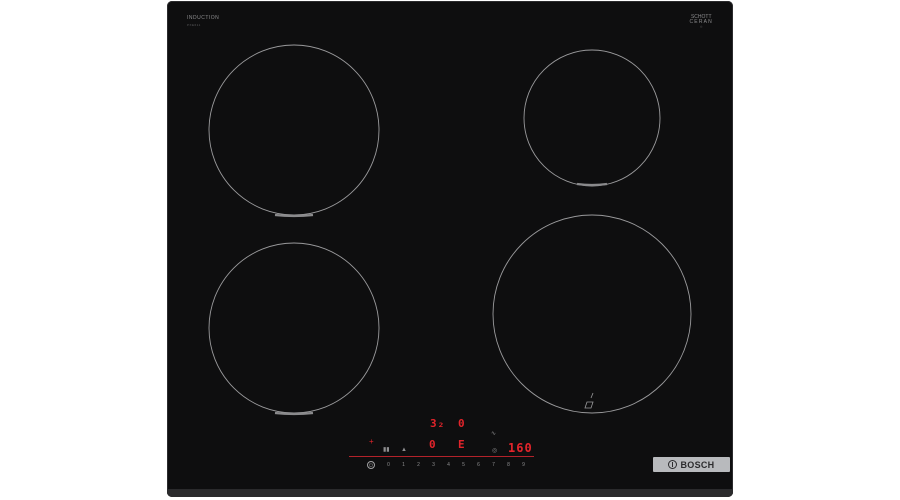 The height and width of the screenshot is (500, 900). What do you see at coordinates (448, 465) in the screenshot?
I see `power-level: 4` at bounding box center [448, 465].